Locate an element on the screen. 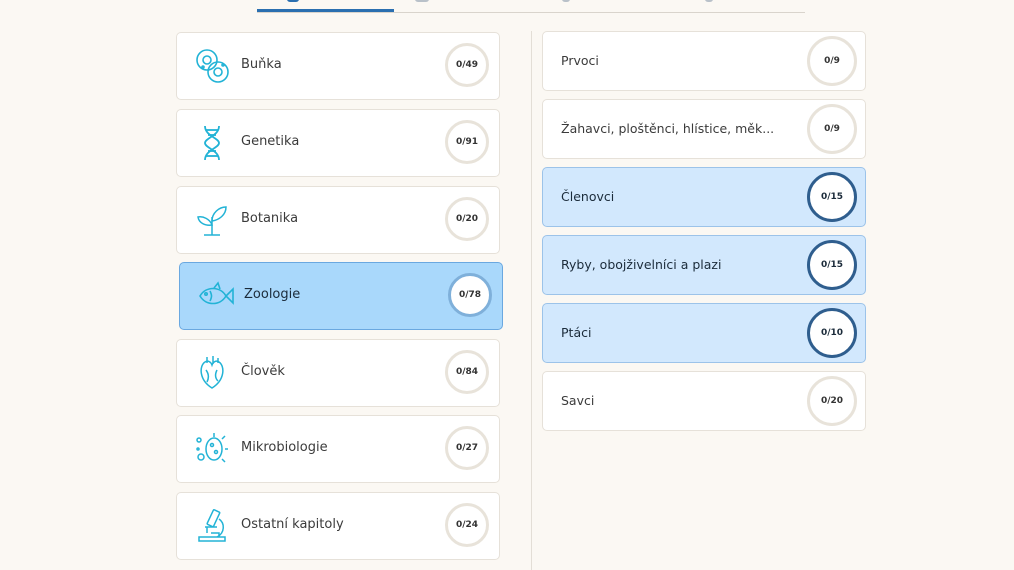 This screenshot has width=1014, height=570. microbe-icon is located at coordinates (212, 449).